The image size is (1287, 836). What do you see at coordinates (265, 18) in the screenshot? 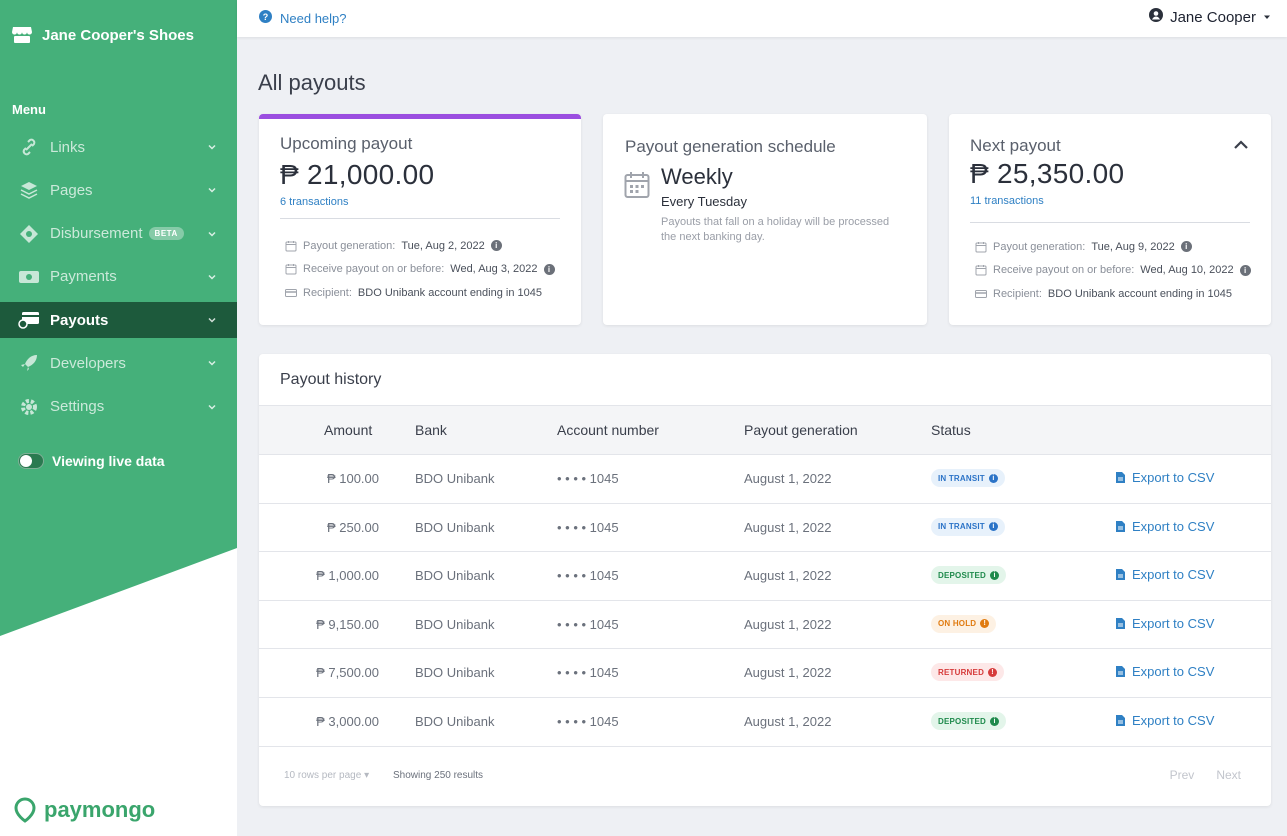
I see `help-icon: ?` at bounding box center [265, 18].